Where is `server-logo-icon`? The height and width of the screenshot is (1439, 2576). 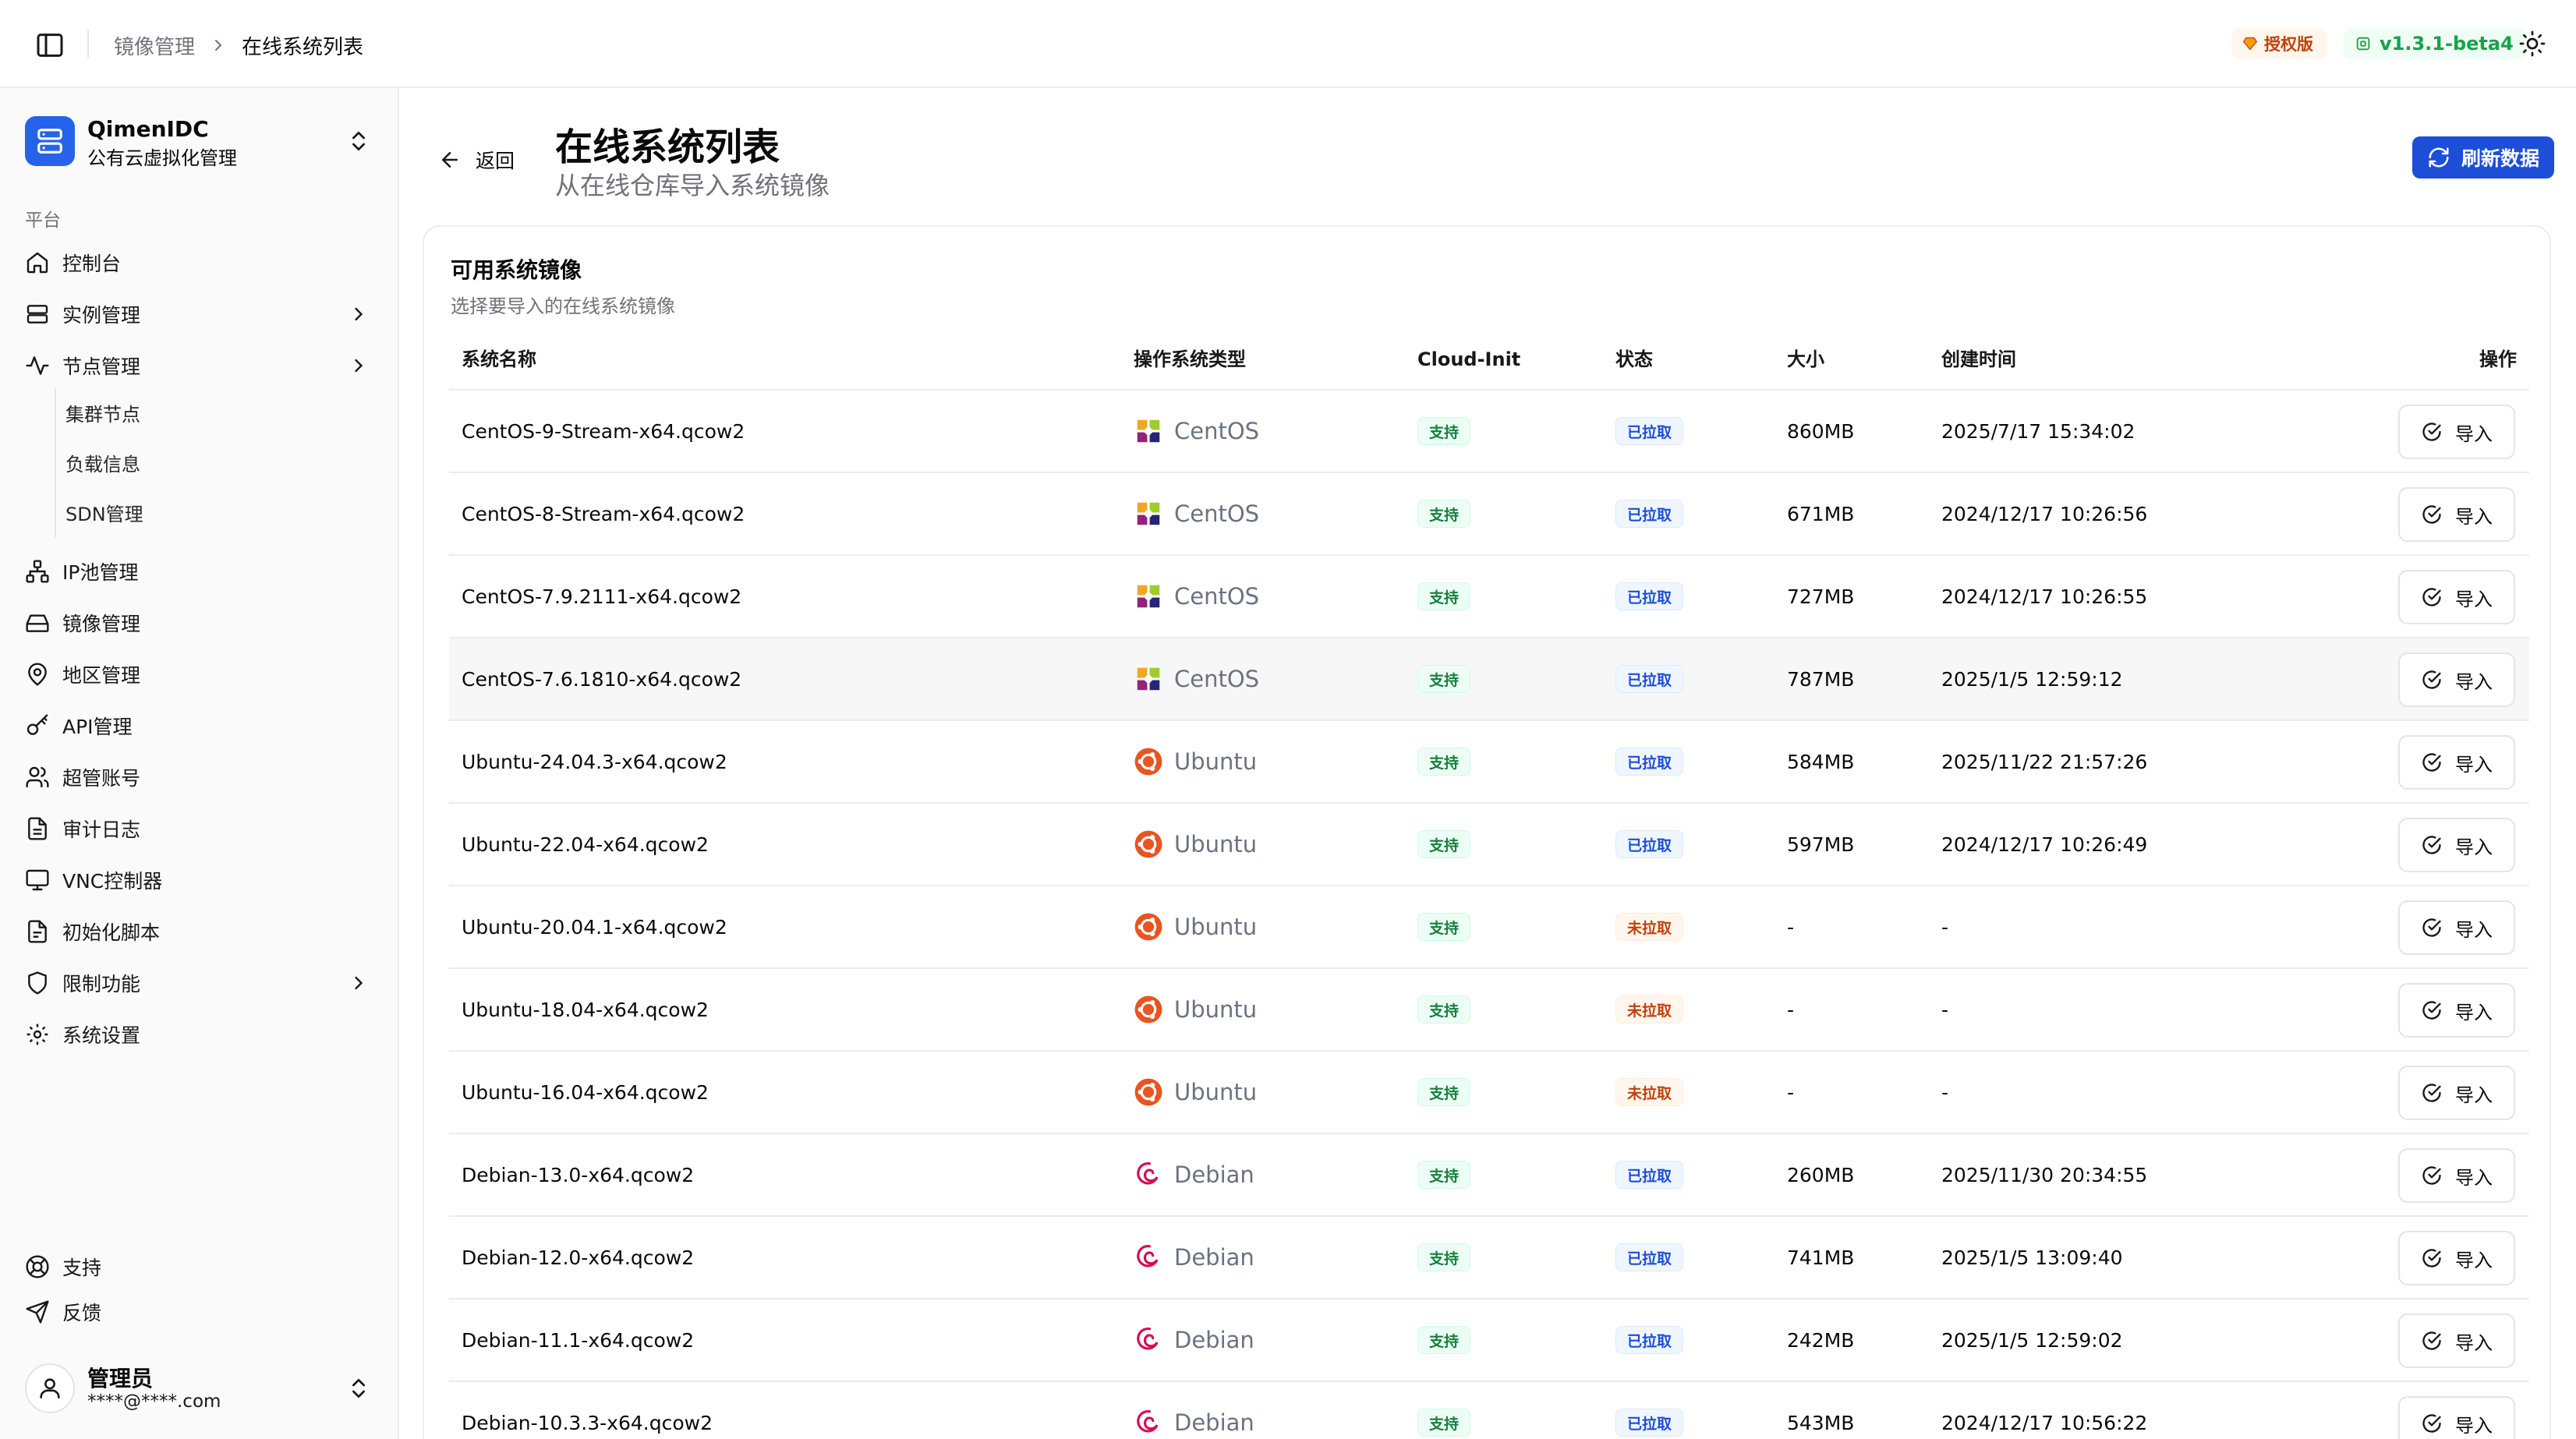
server-logo-icon is located at coordinates (50, 141).